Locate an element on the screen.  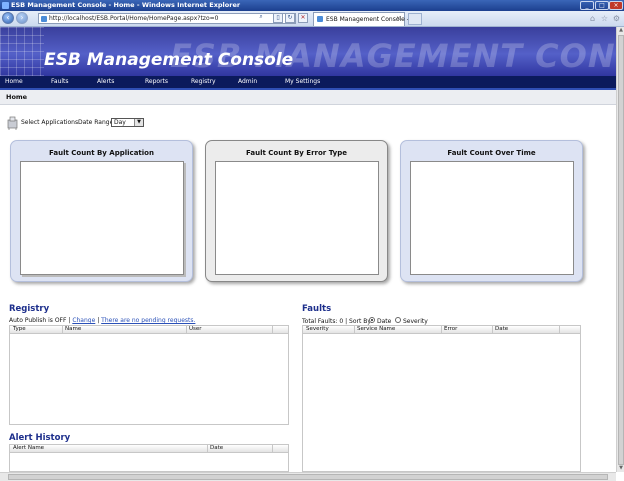
panel-title: Fault Count By Application is located at coordinates (101, 153).